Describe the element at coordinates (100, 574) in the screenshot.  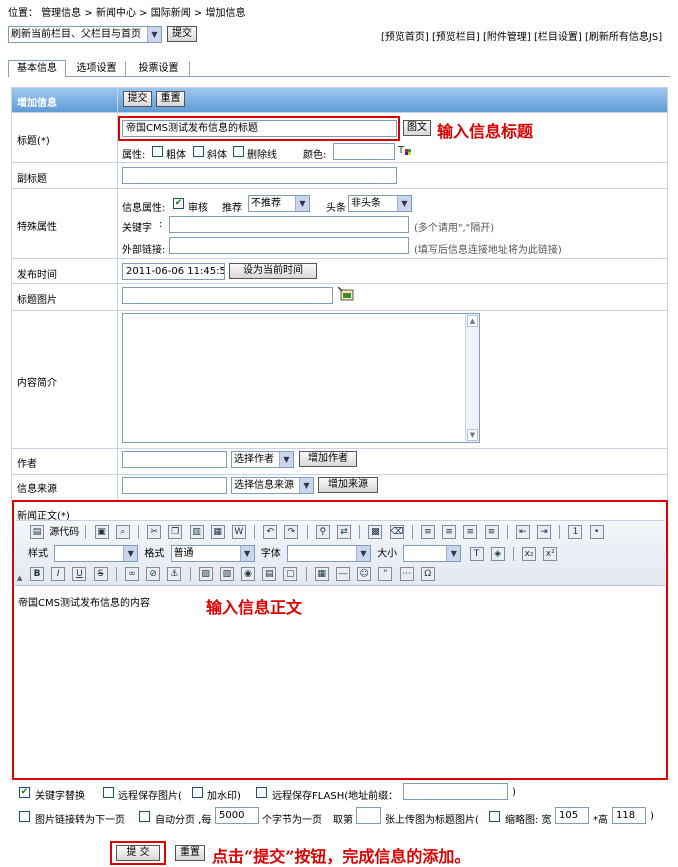
I see `strikethrough-icon: S` at that location.